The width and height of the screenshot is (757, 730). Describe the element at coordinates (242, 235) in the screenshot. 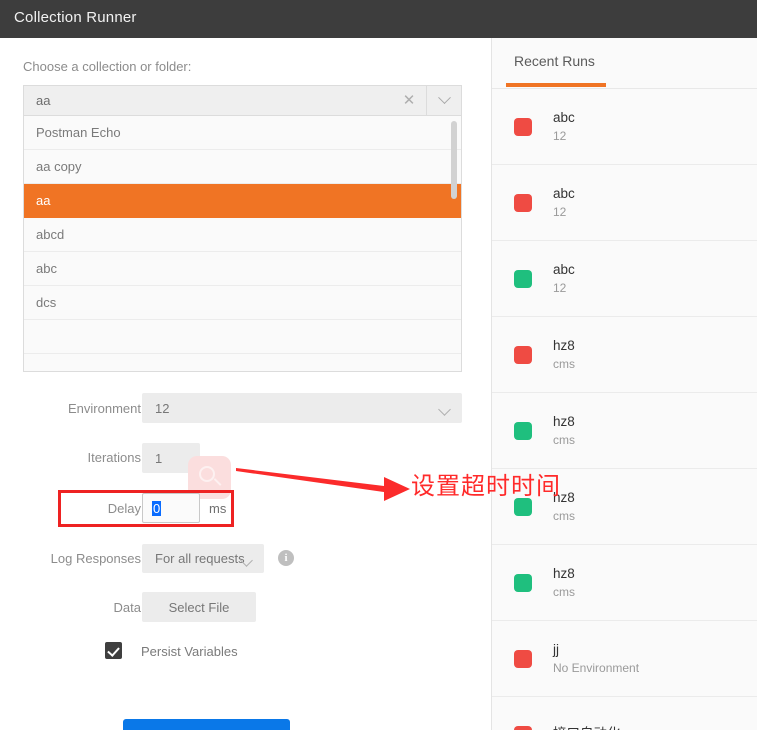

I see `list-item: abcd` at that location.